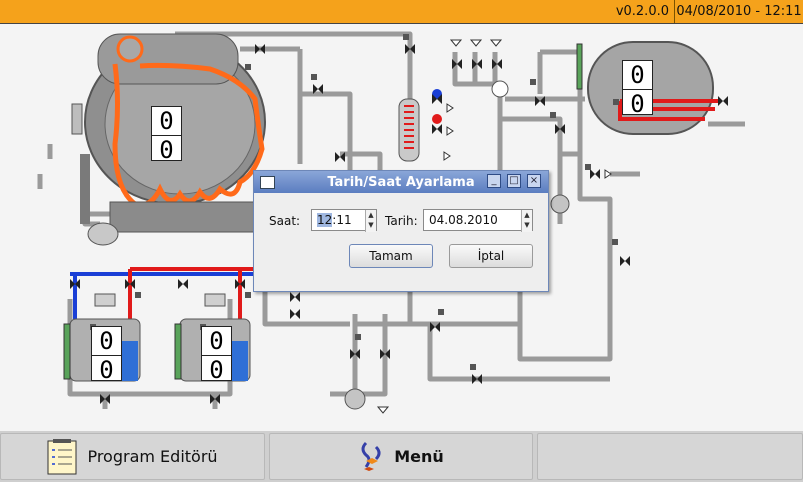 This screenshot has width=803, height=482. I want to click on menu-label: Menü, so click(419, 456).